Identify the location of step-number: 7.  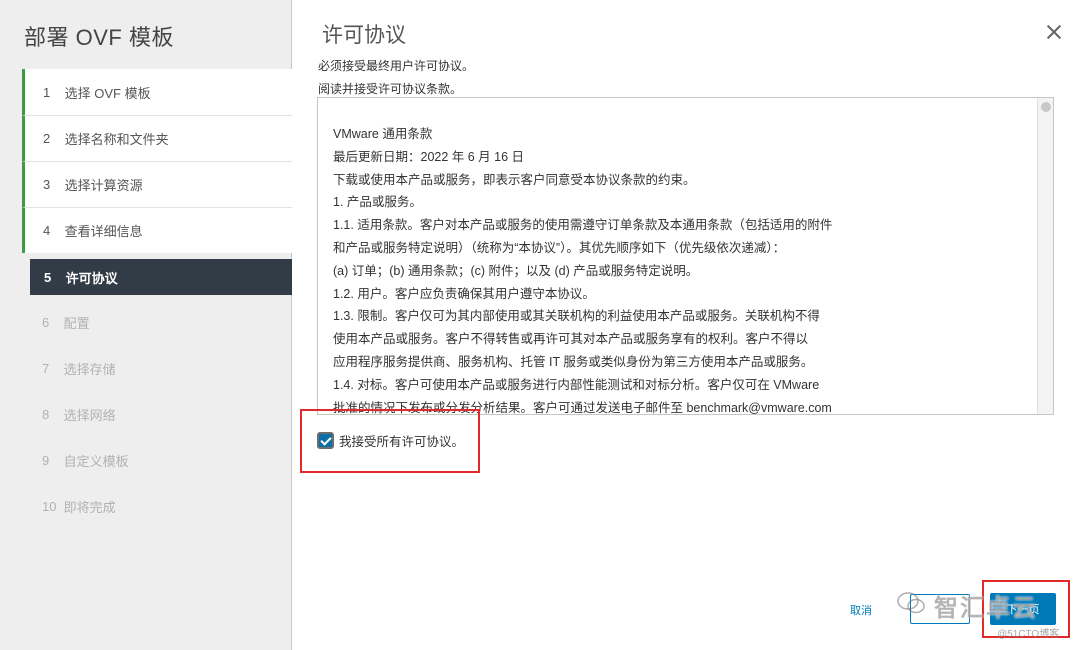
(46, 368).